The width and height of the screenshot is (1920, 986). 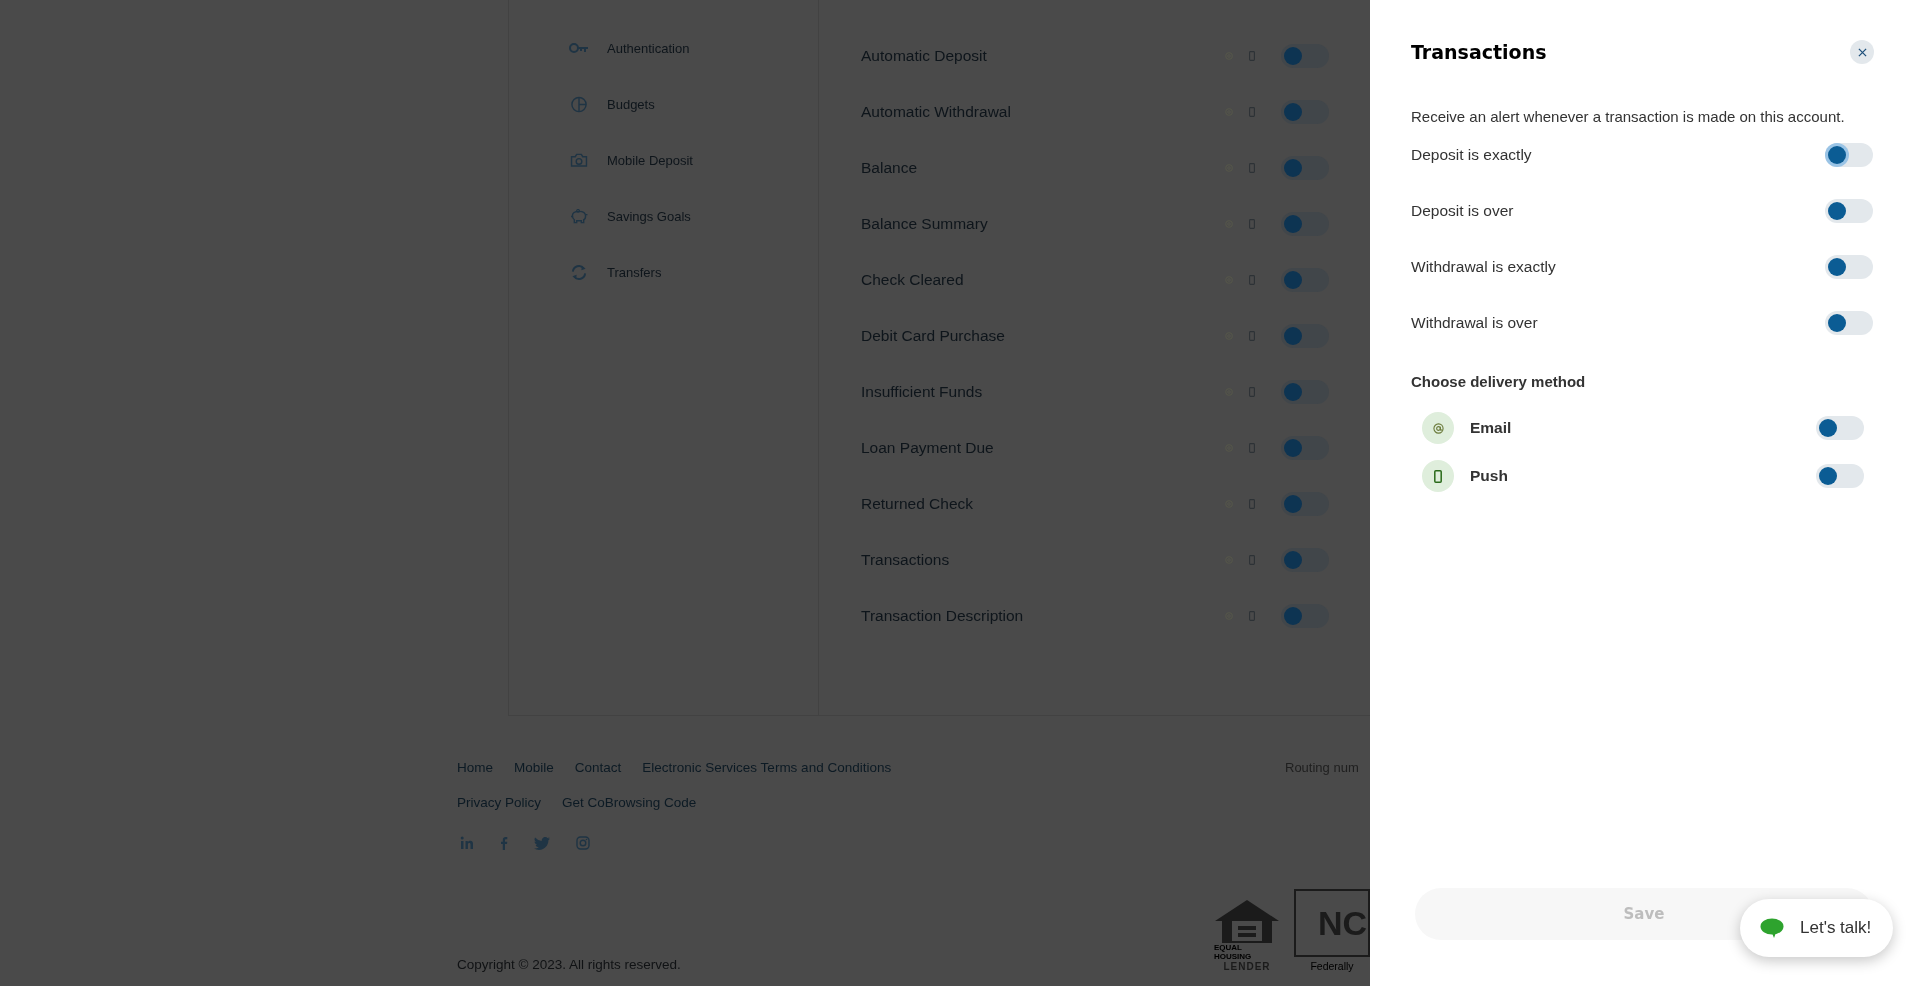 I want to click on logo-caption: Federally, so click(x=1332, y=966).